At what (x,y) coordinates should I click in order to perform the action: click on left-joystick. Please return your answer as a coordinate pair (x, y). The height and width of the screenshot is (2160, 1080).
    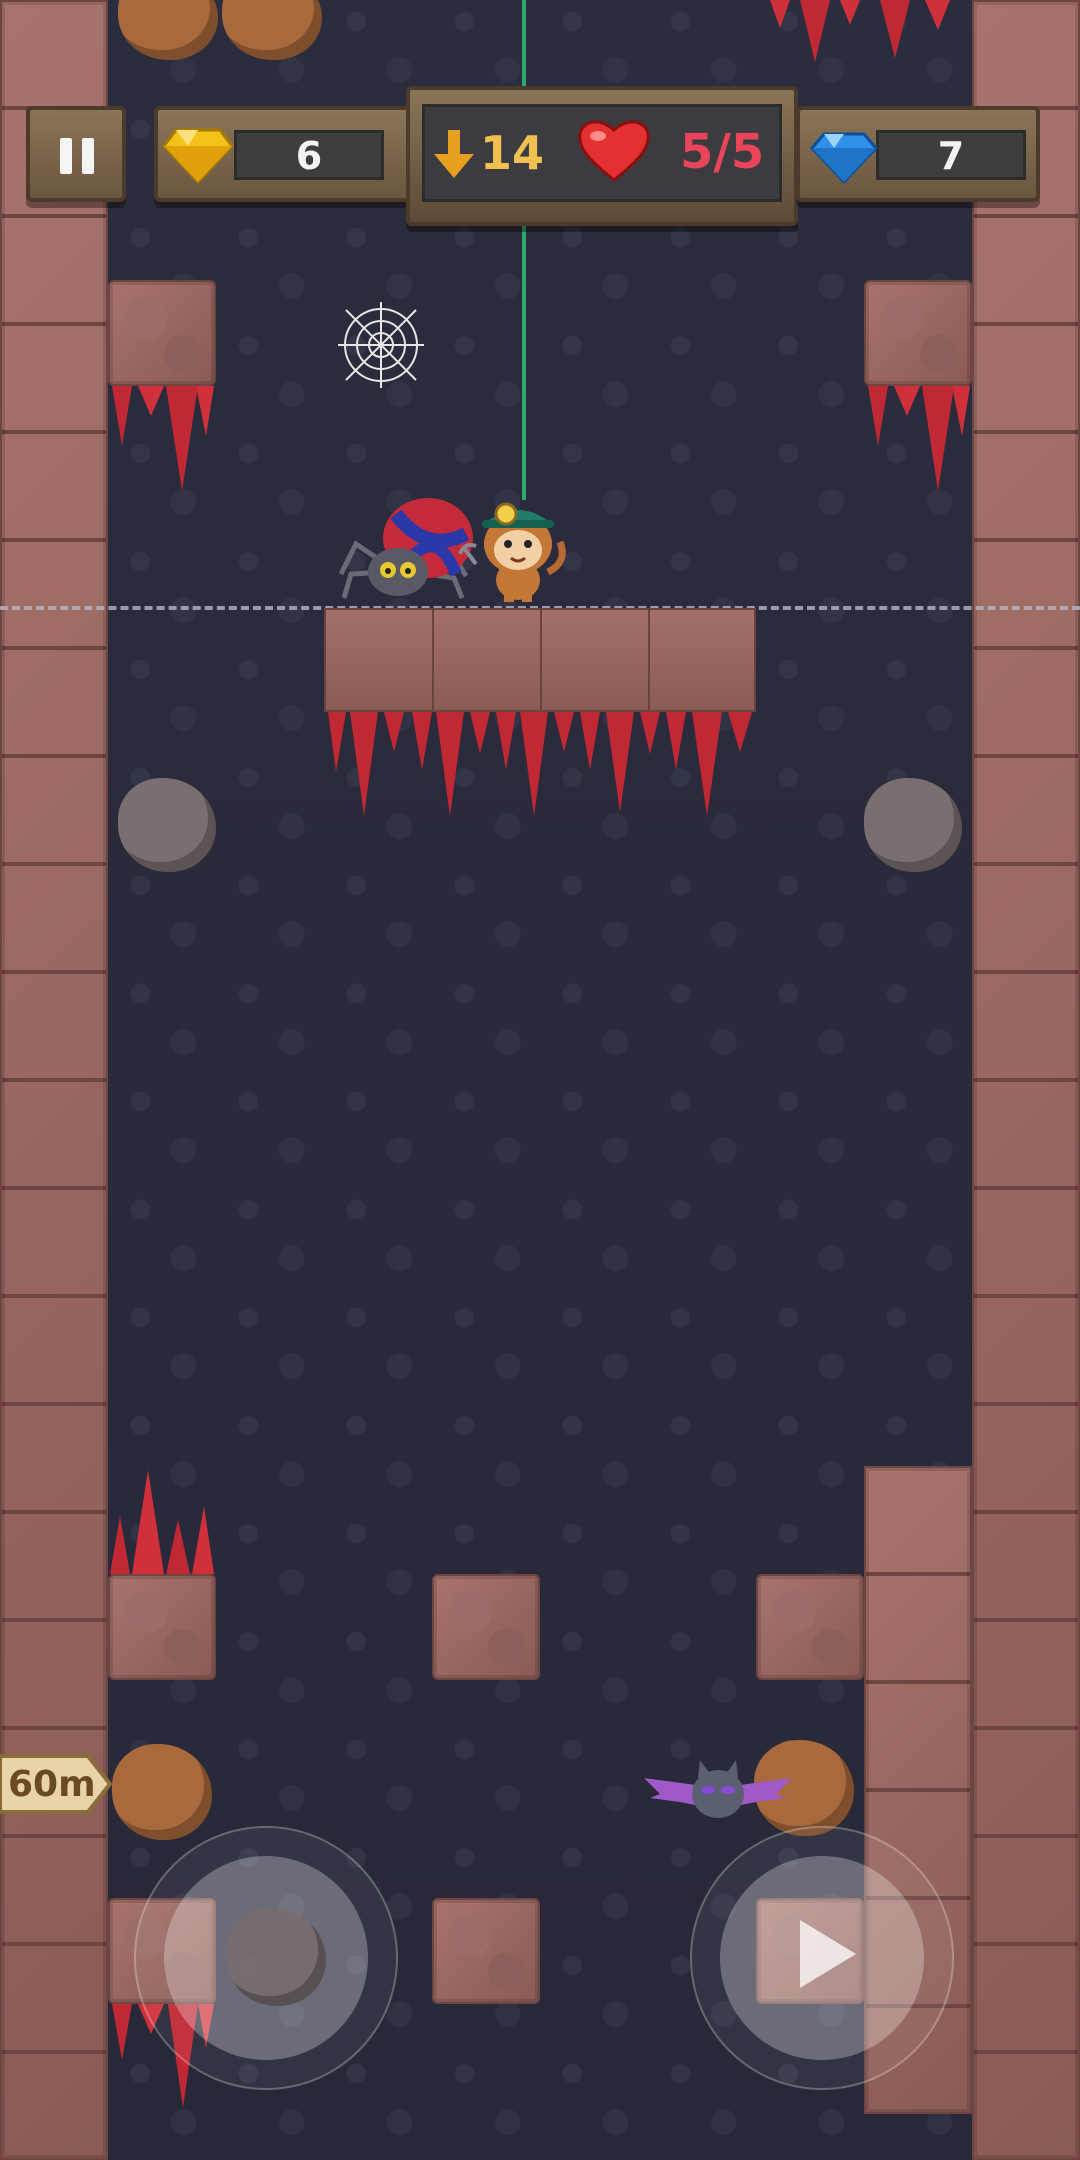
    Looking at the image, I should click on (266, 1958).